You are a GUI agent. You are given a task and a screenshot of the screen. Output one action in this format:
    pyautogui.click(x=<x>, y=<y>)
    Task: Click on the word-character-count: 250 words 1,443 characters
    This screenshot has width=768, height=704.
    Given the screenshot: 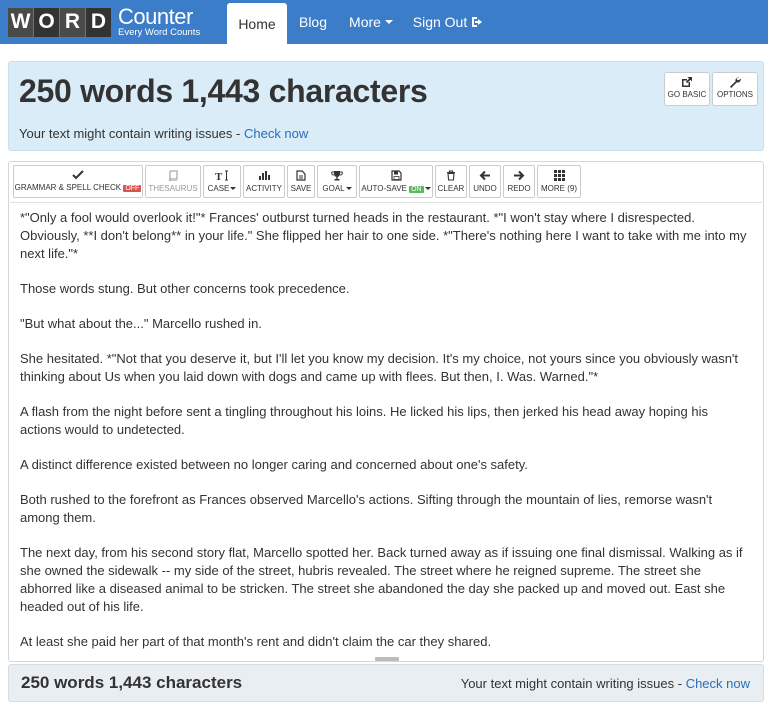 What is the action you would take?
    pyautogui.click(x=223, y=91)
    